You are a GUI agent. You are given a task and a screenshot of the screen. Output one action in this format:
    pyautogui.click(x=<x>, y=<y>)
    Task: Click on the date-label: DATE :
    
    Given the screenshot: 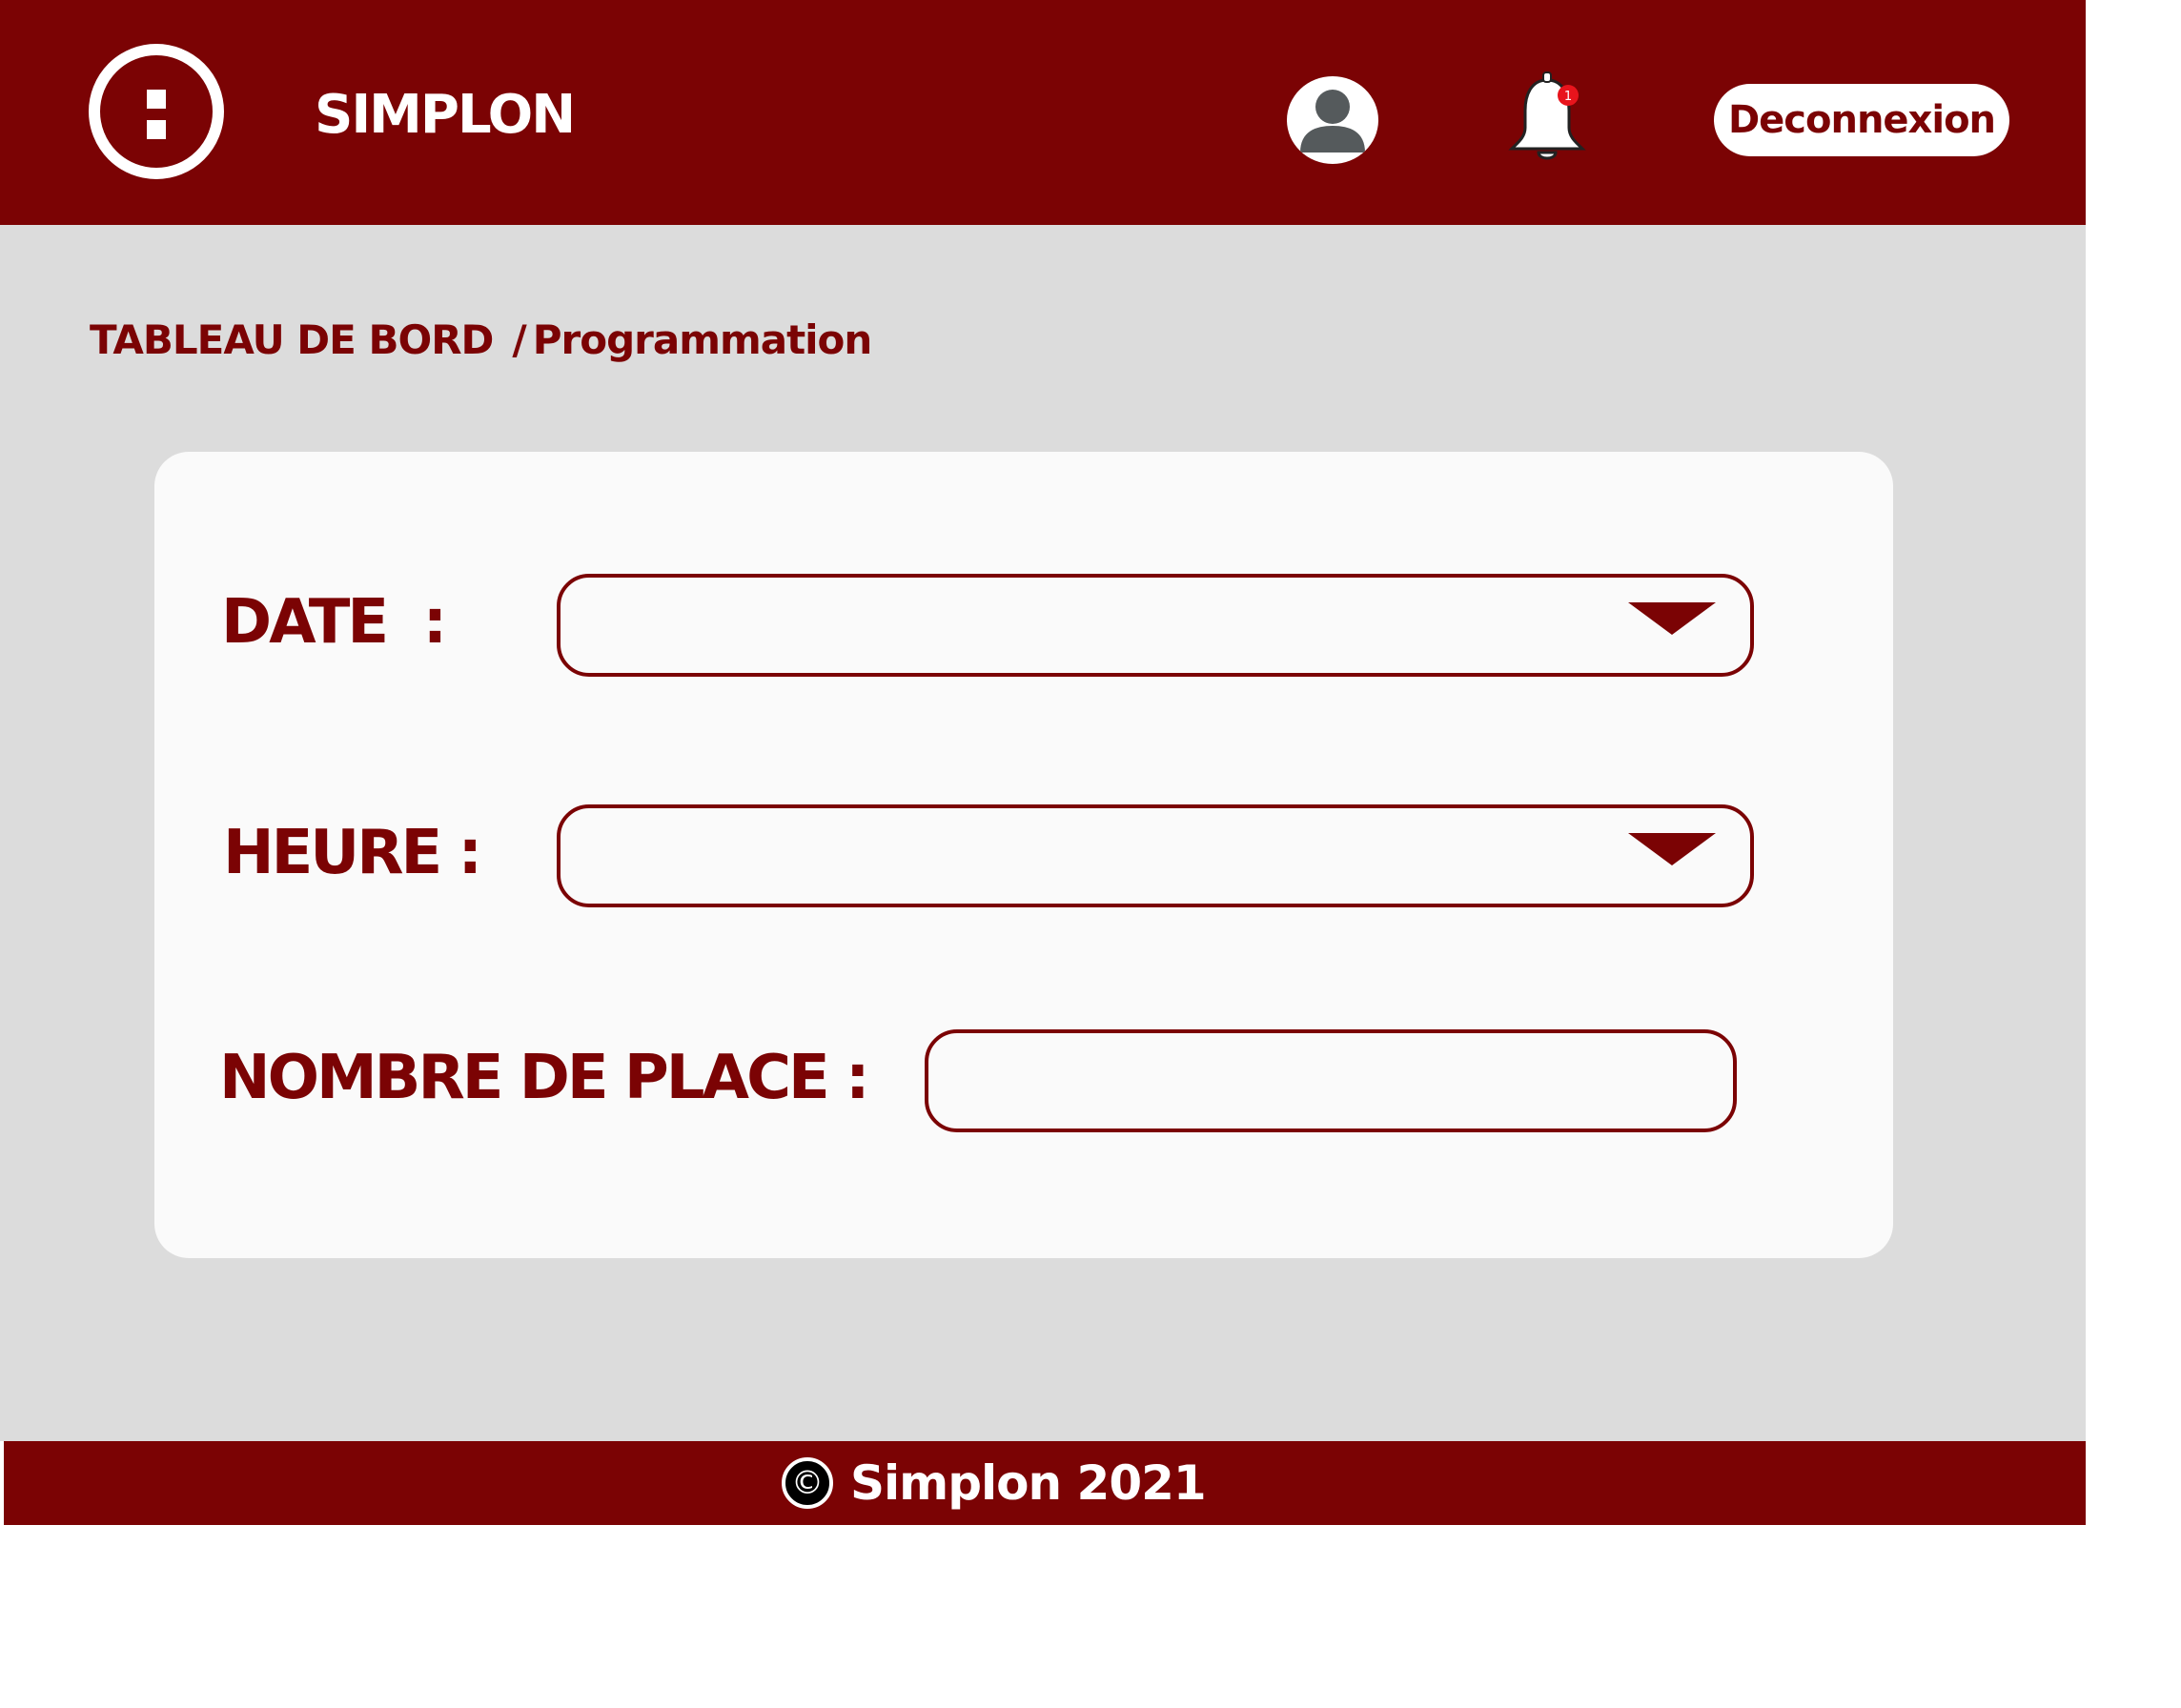 What is the action you would take?
    pyautogui.click(x=334, y=622)
    